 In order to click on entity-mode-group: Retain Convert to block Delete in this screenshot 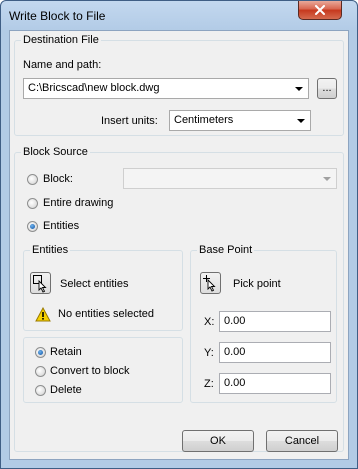, I will do `click(103, 370)`.